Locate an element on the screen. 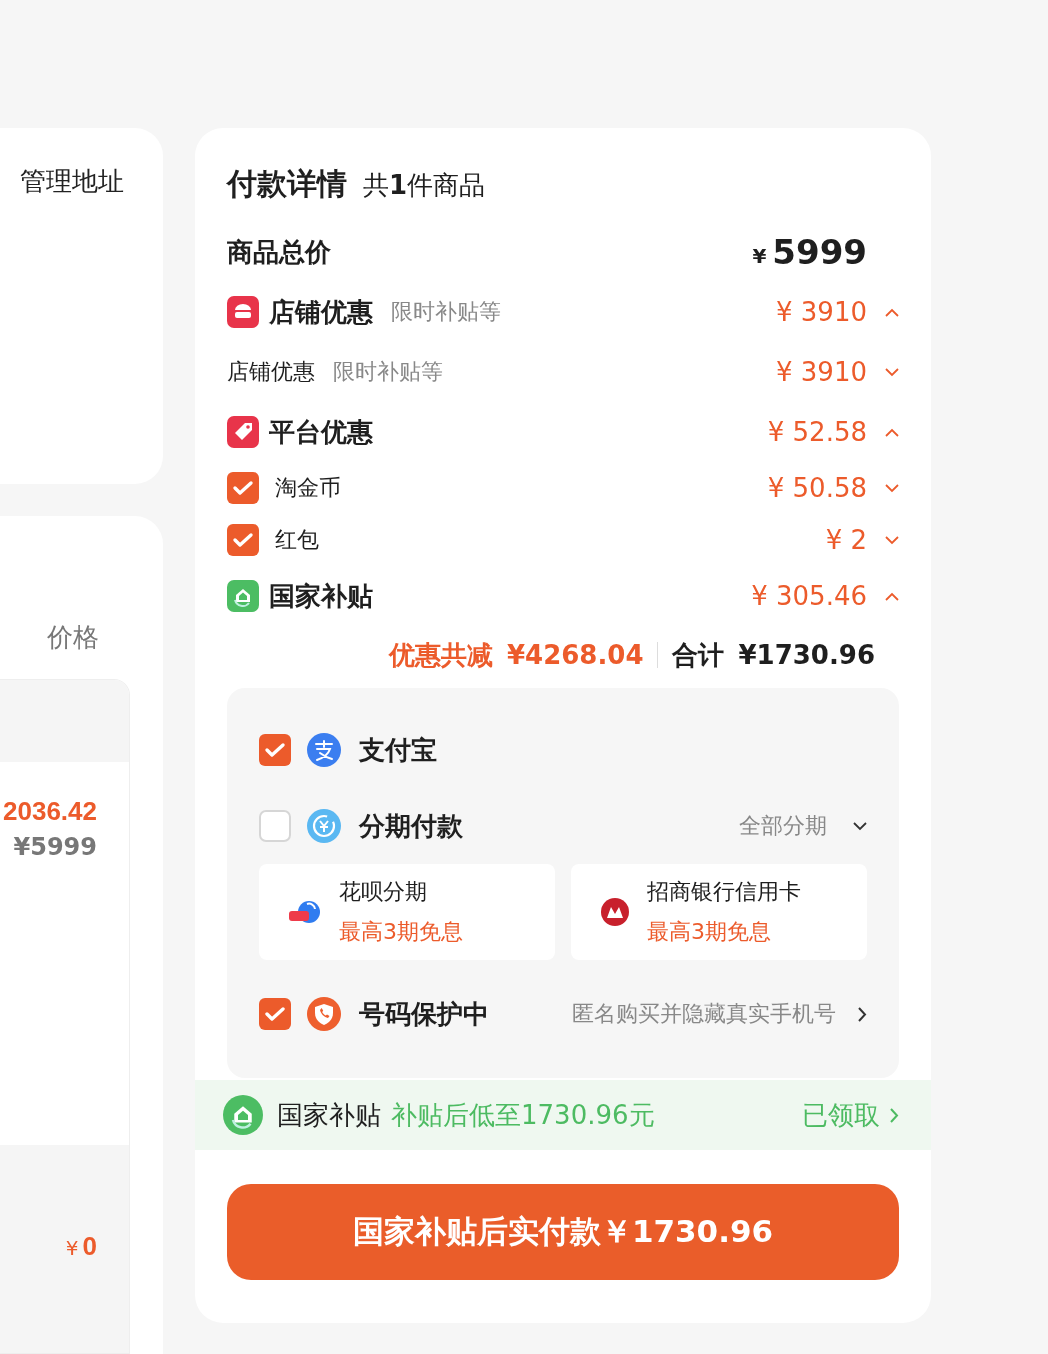 The width and height of the screenshot is (1048, 1354). item-count: 共1件商品 is located at coordinates (424, 185).